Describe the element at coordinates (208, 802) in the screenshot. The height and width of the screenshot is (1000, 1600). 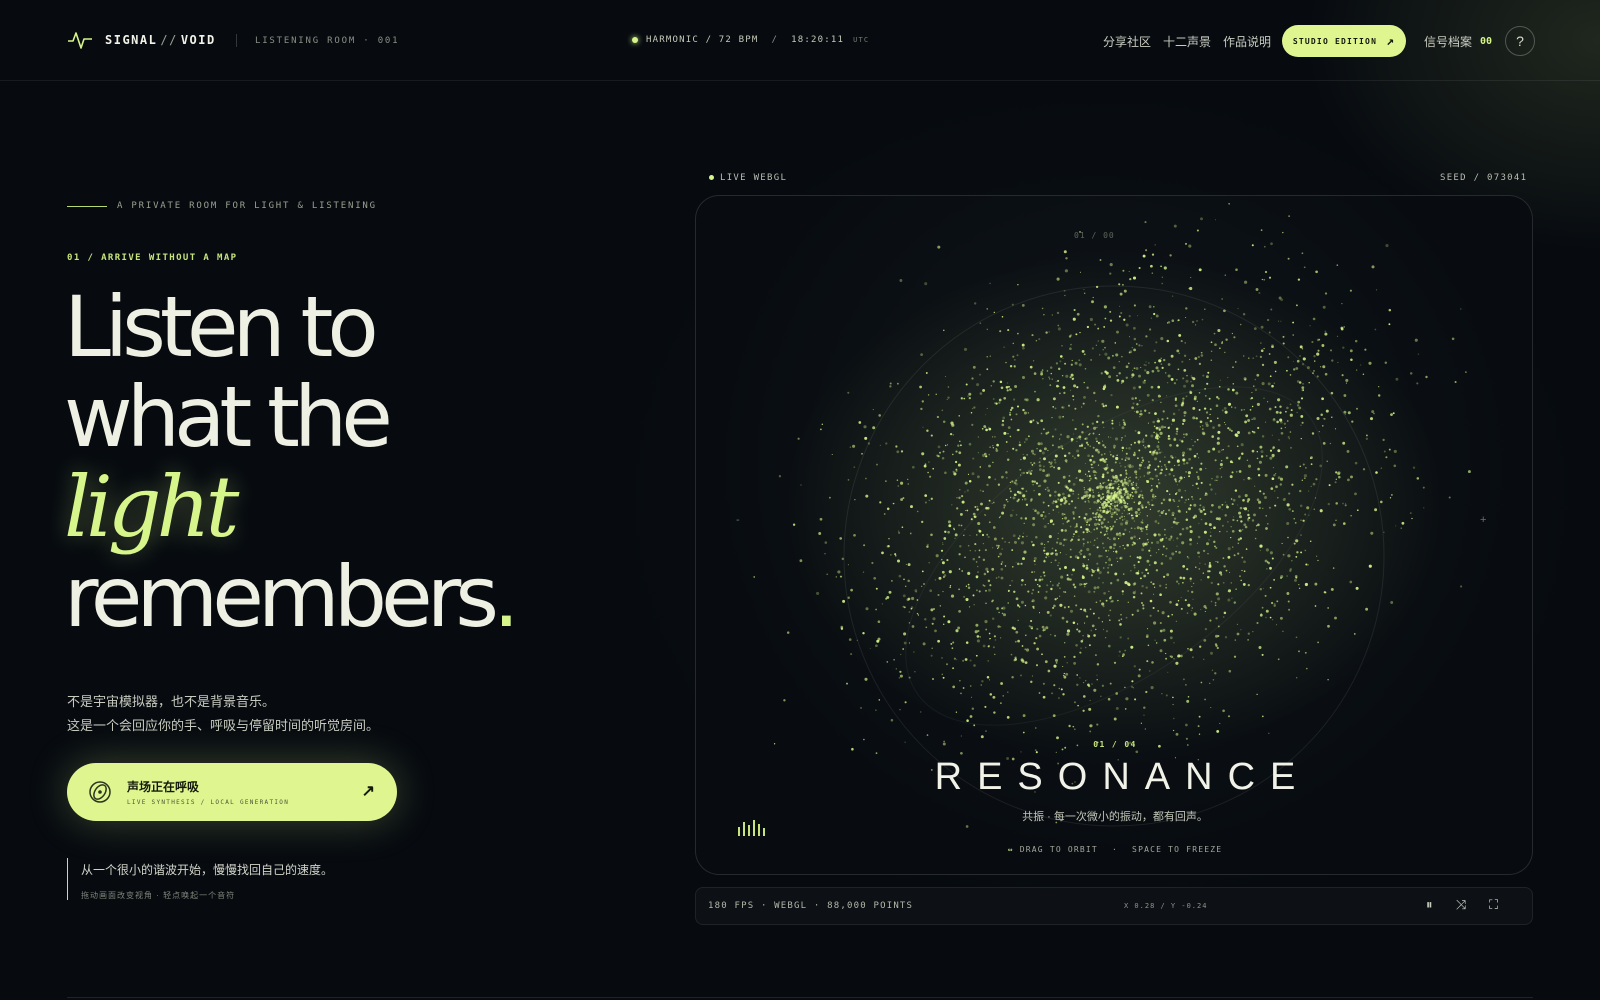
I see `cta-subtitle: LIVE SYNTHESIS / LOCAL GENERATION` at that location.